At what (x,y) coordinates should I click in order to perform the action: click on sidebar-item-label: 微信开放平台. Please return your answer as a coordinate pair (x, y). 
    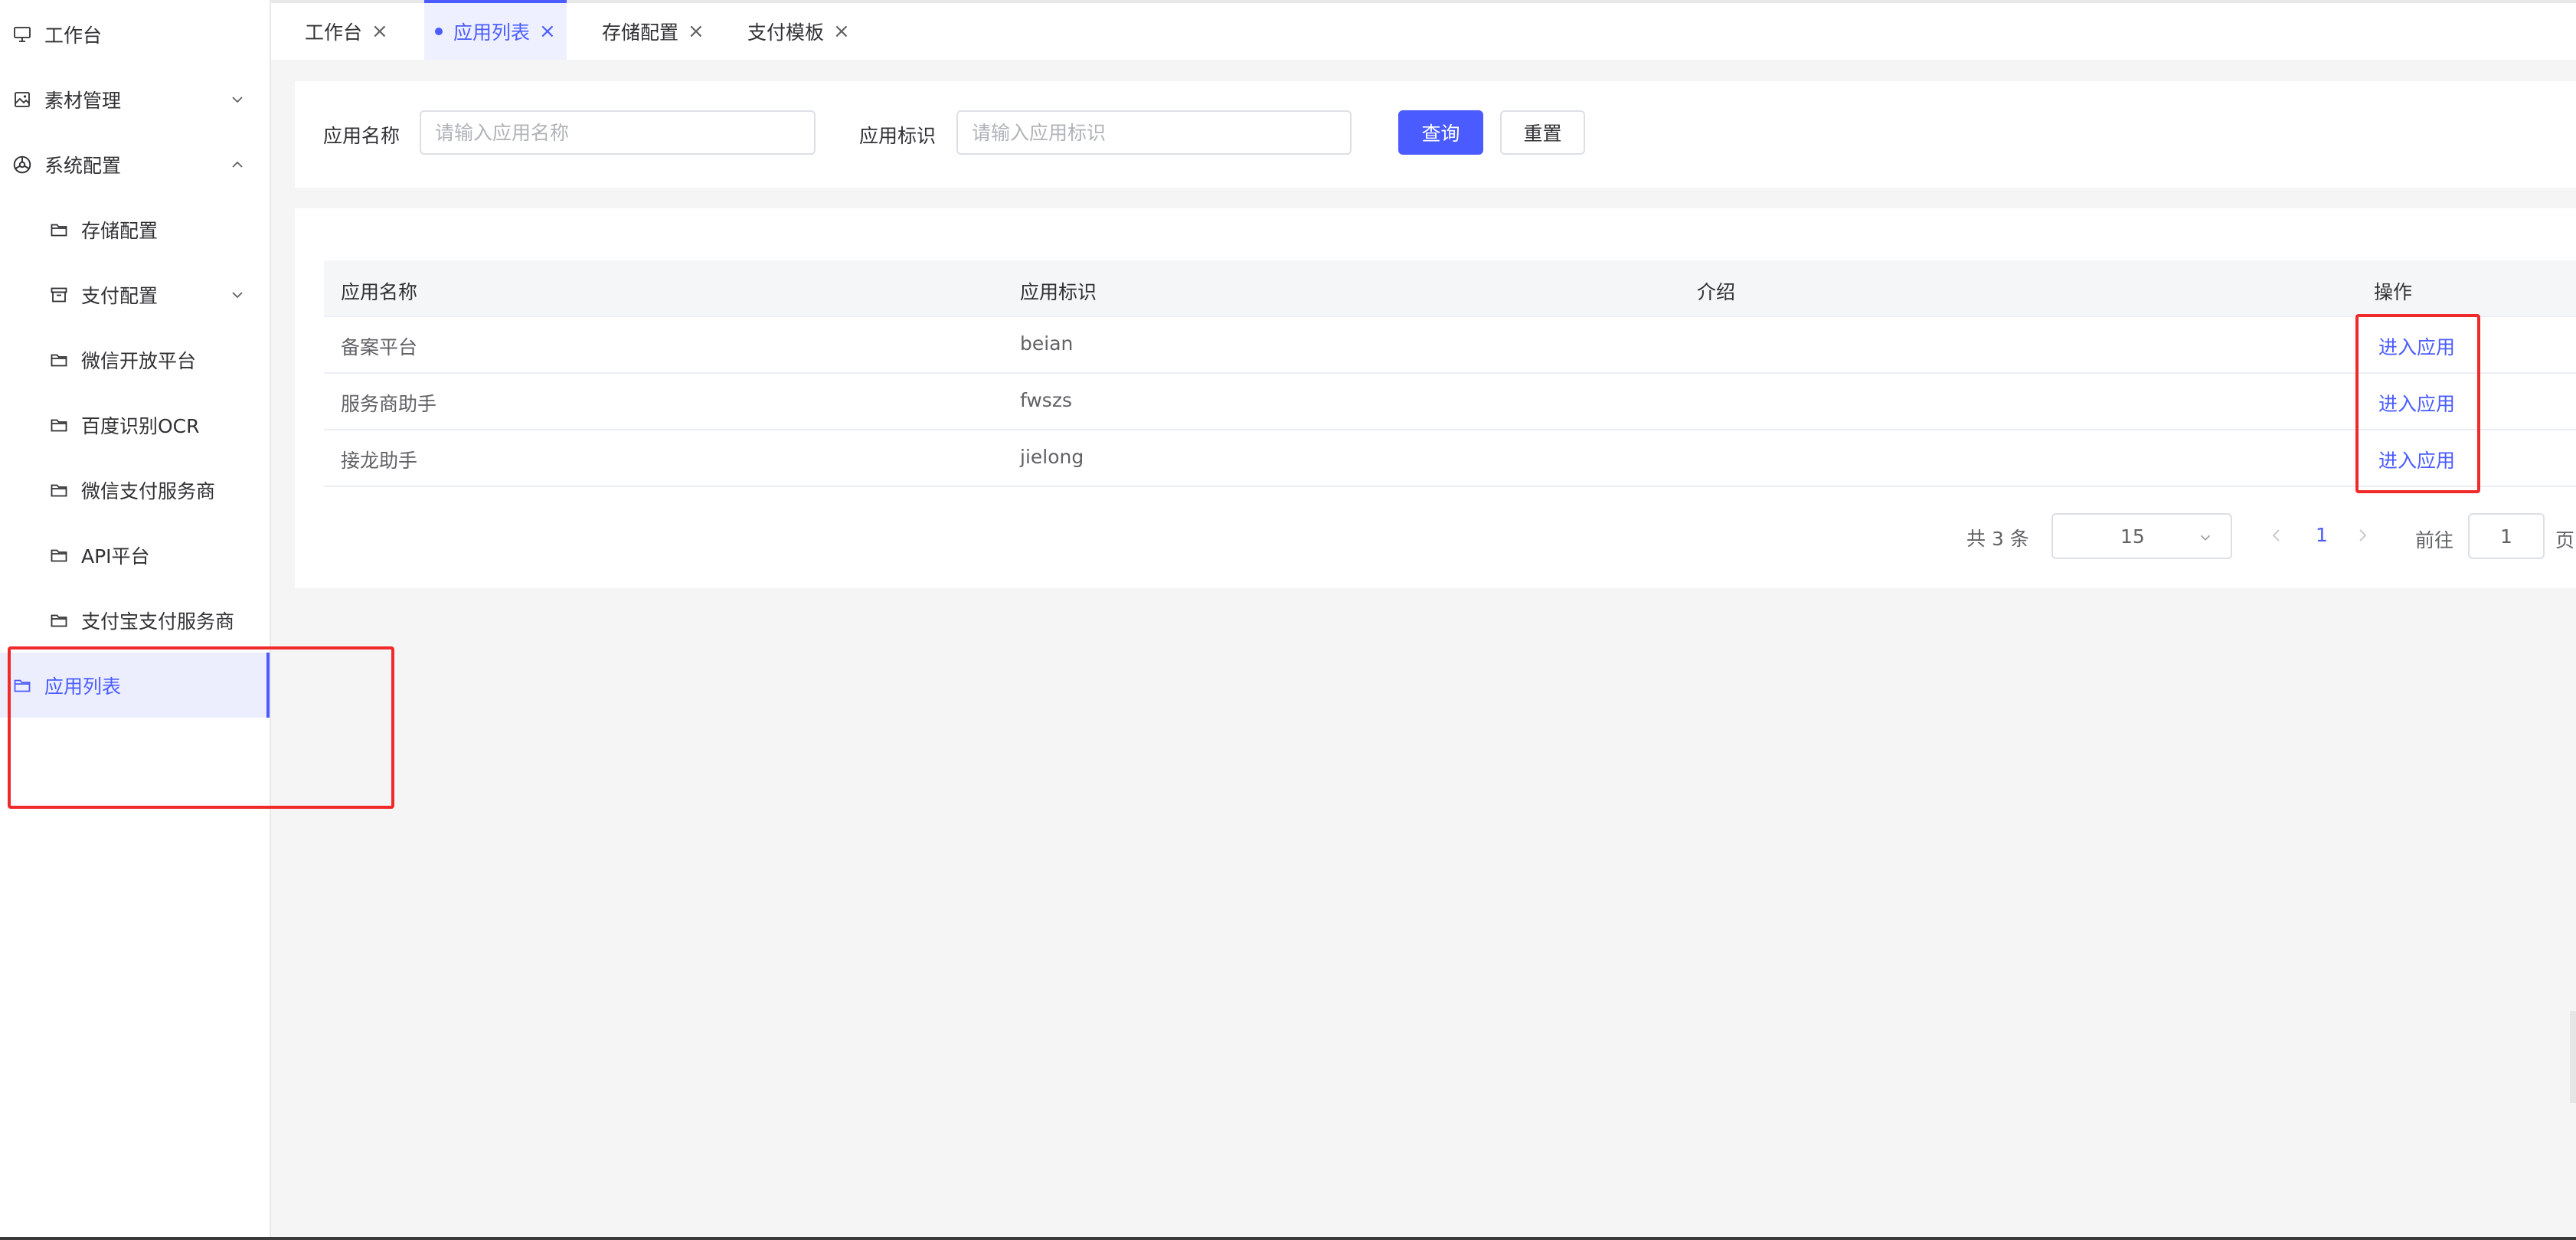
    Looking at the image, I should click on (139, 360).